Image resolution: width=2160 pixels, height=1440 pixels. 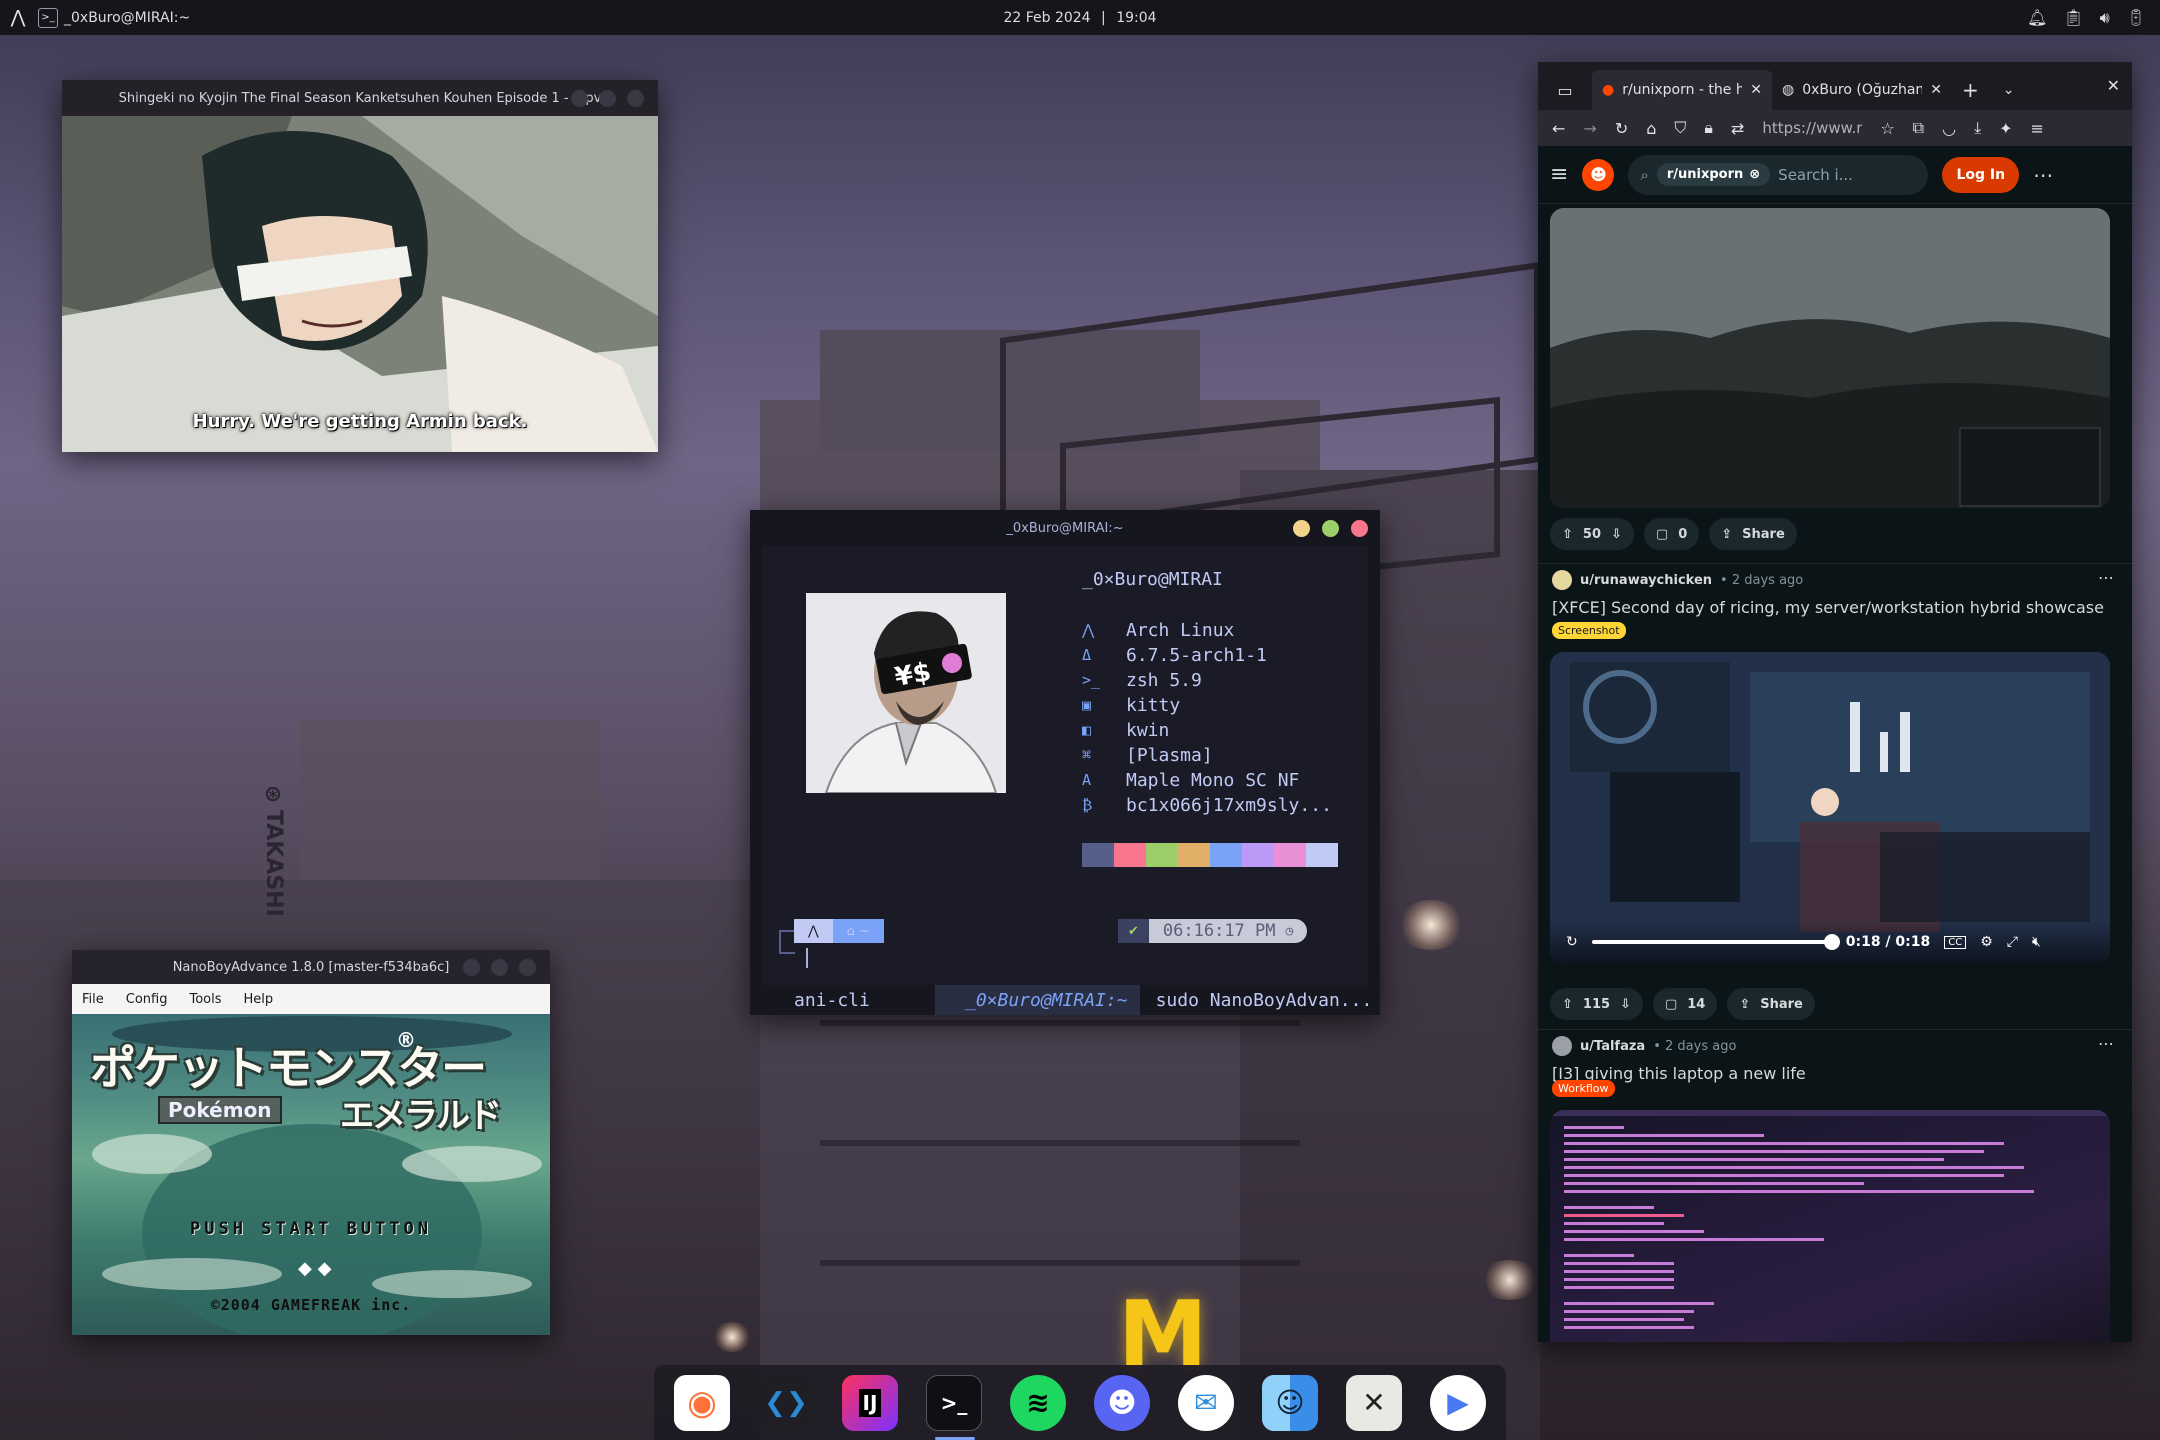 I want to click on menu-tools: Tools, so click(x=205, y=999).